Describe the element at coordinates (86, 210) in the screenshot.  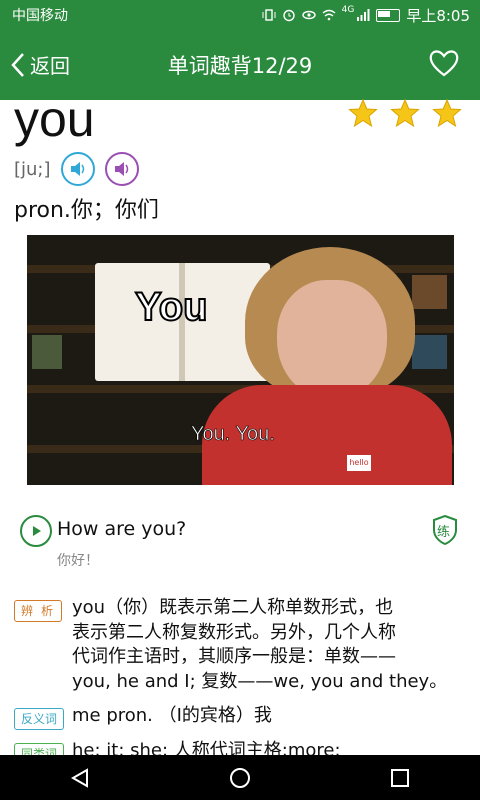
I see `word-meaning: pron.你；你们` at that location.